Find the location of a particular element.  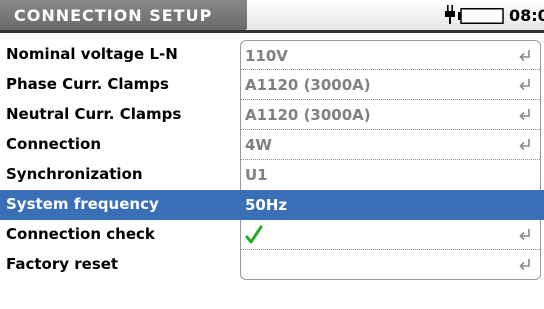

battery-icon is located at coordinates (481, 16).